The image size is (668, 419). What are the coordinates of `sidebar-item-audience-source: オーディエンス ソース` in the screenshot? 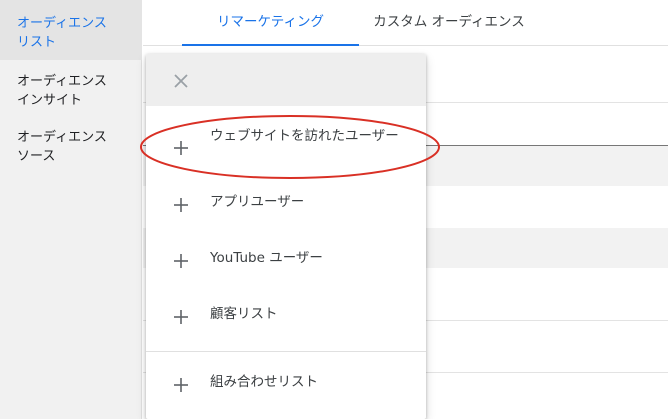 It's located at (71, 146).